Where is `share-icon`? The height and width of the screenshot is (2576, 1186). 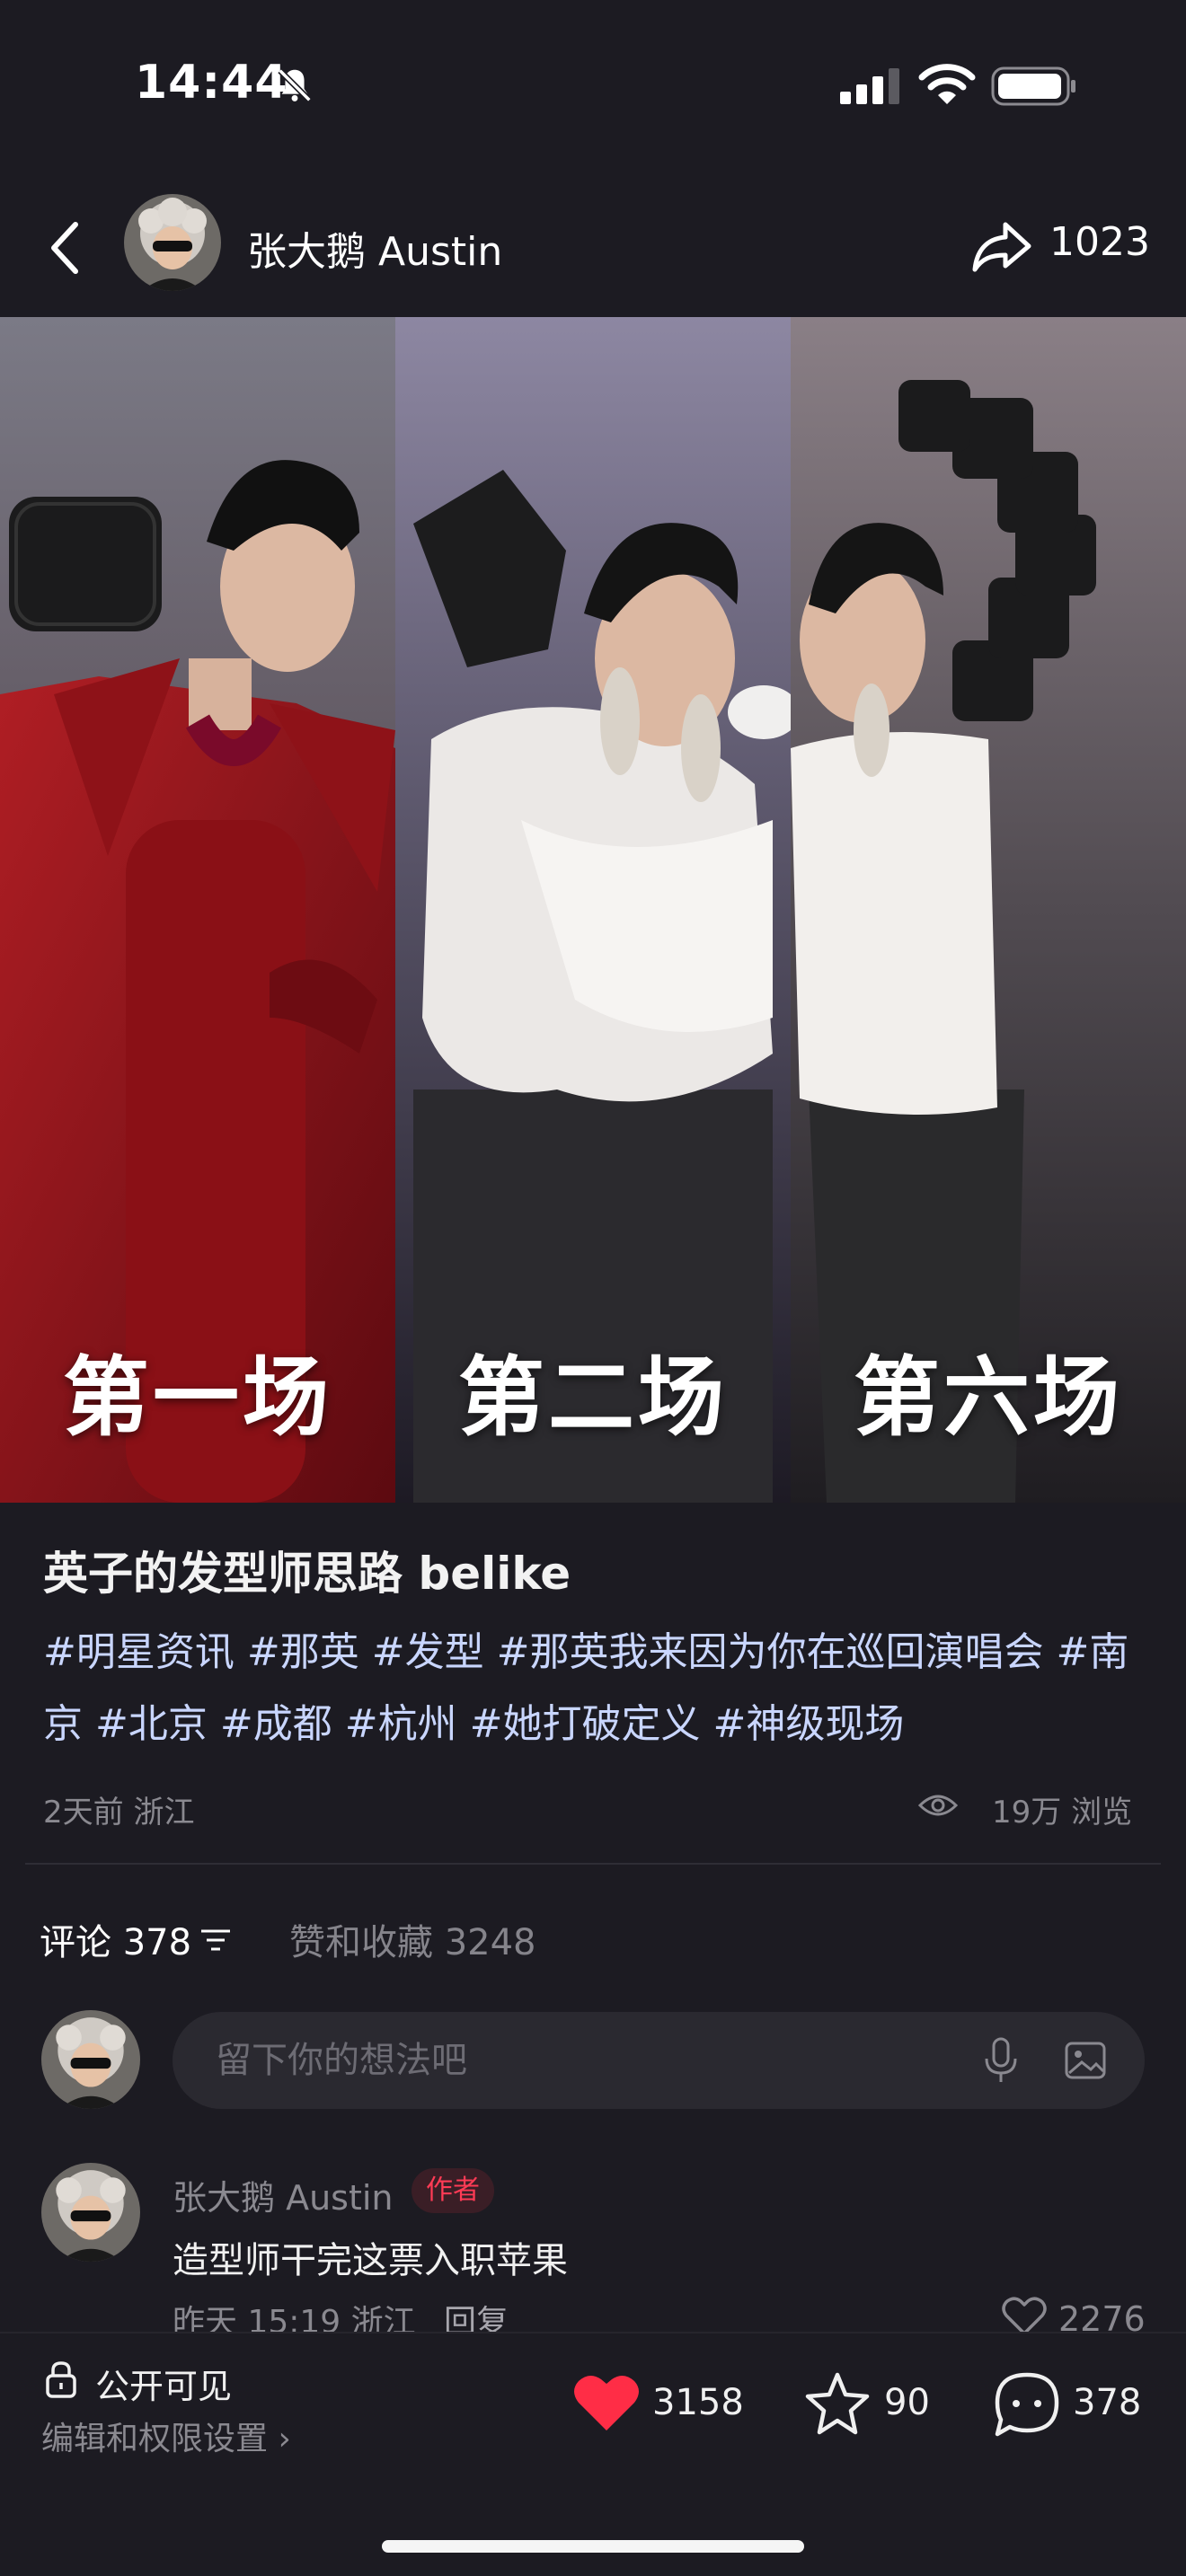 share-icon is located at coordinates (1002, 246).